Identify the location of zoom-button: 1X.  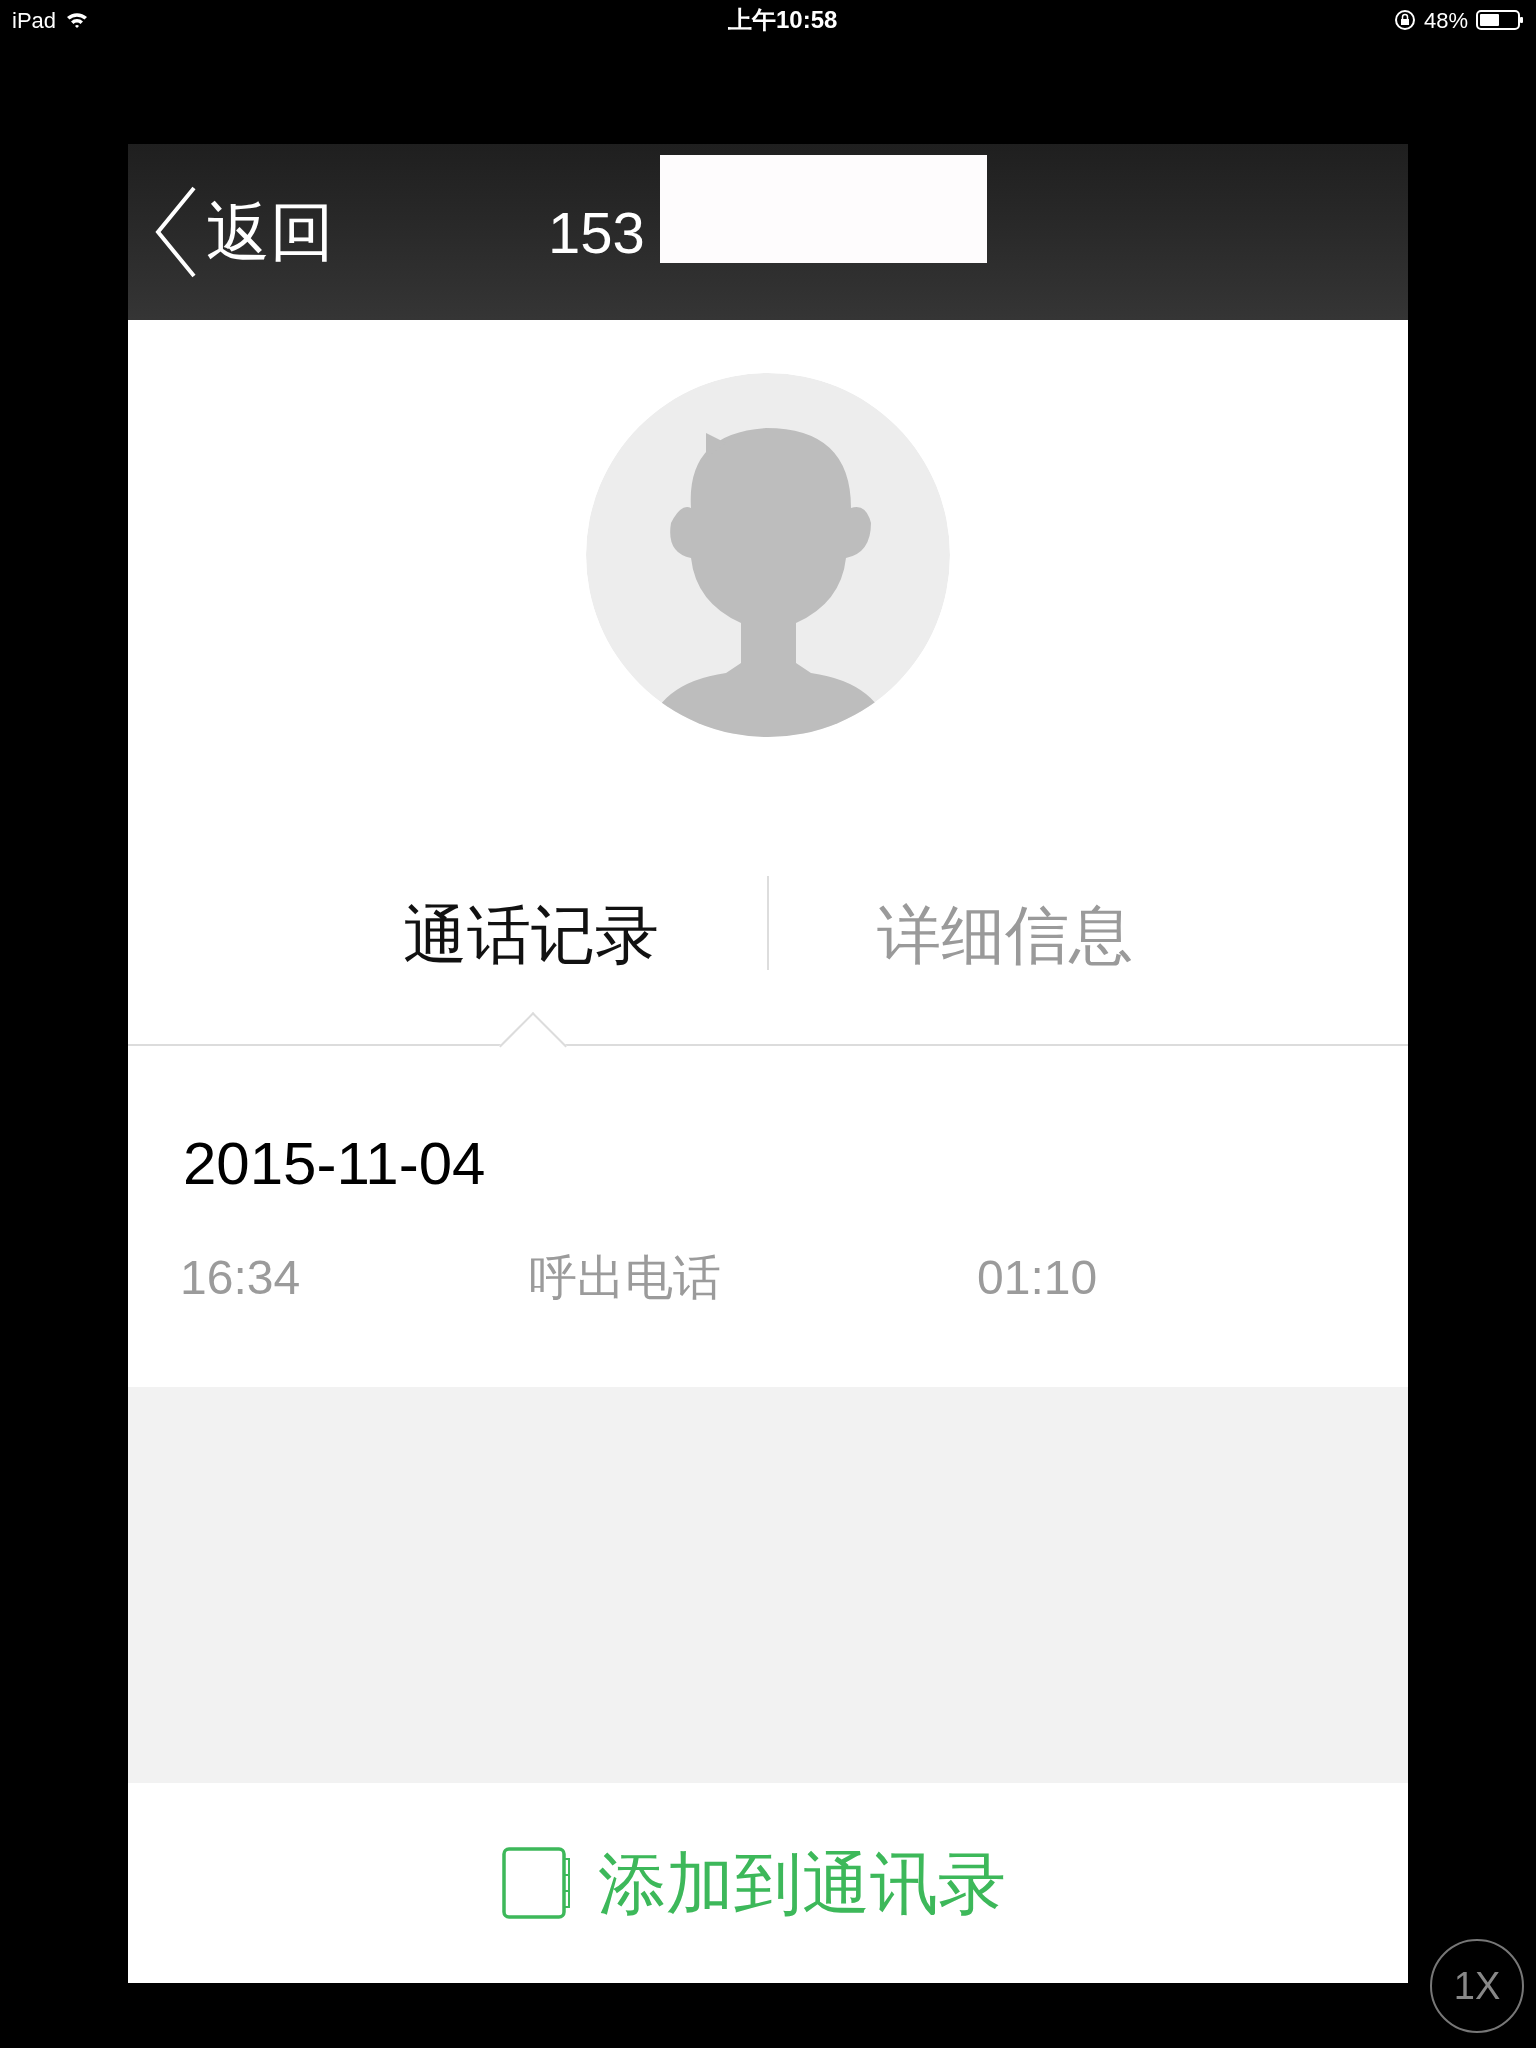
(1477, 1986).